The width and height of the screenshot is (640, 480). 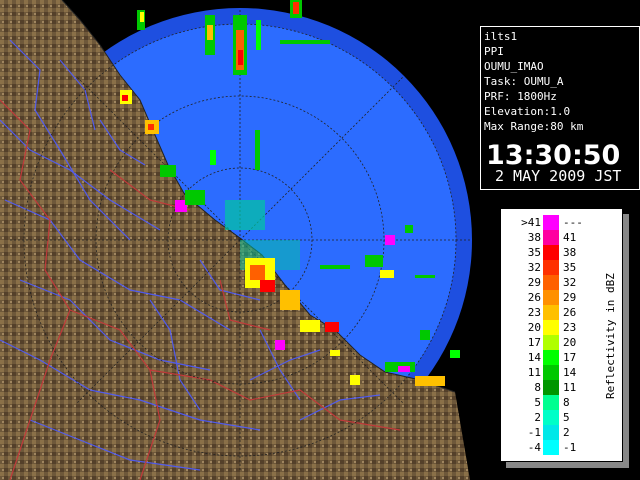 What do you see at coordinates (570, 312) in the screenshot?
I see `legend-upper-bound: 26` at bounding box center [570, 312].